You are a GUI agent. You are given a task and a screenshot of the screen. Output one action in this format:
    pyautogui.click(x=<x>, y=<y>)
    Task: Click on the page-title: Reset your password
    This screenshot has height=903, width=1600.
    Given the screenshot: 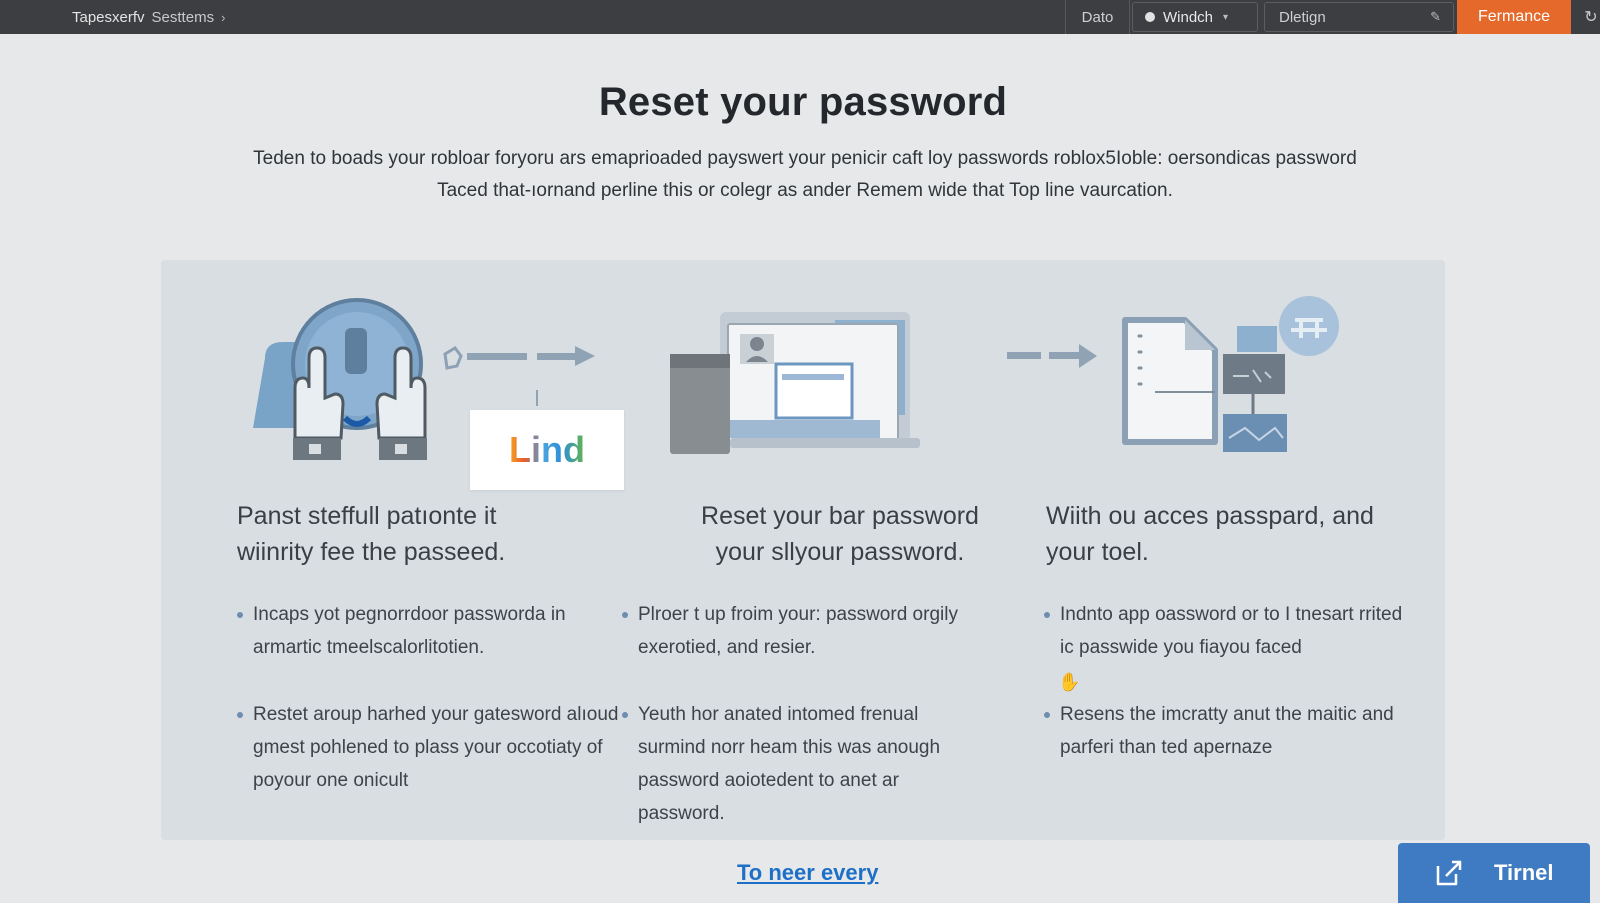 What is the action you would take?
    pyautogui.click(x=803, y=102)
    